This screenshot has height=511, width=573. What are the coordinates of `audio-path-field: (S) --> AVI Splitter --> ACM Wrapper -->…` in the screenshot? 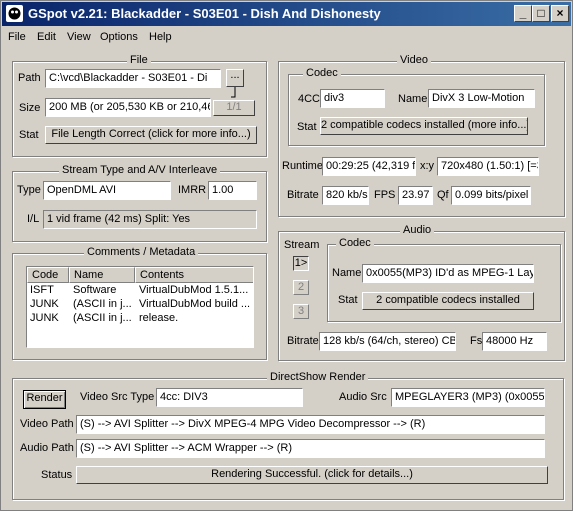 It's located at (310, 448).